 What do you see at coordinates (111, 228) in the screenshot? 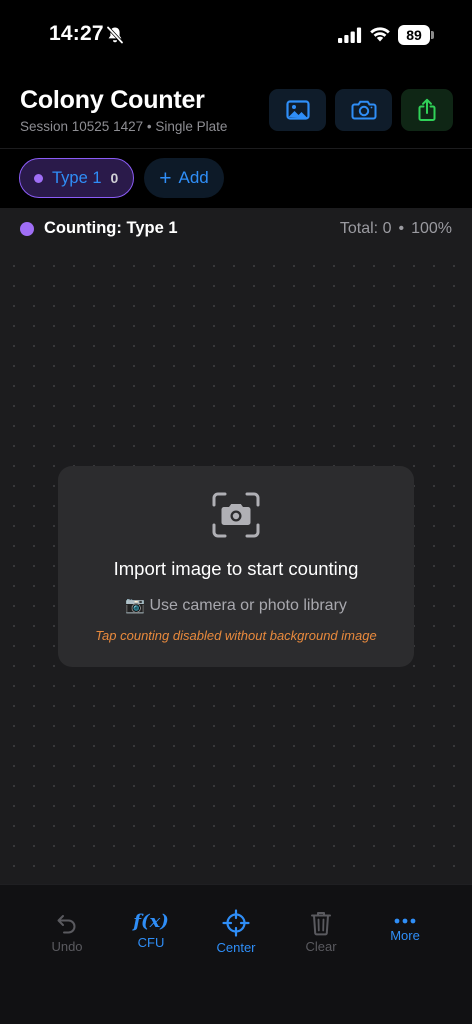
I see `counting-title: Counting: Type 1` at bounding box center [111, 228].